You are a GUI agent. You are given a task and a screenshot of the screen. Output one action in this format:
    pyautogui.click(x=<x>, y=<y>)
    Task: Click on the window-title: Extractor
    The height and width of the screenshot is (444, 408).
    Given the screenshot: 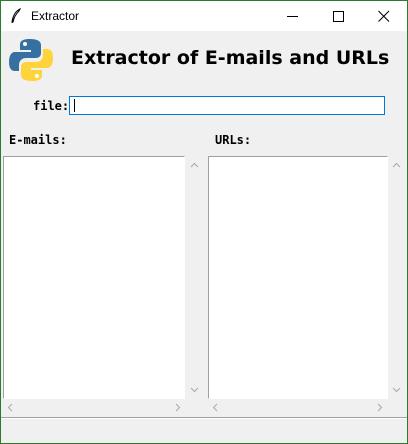 What is the action you would take?
    pyautogui.click(x=55, y=16)
    